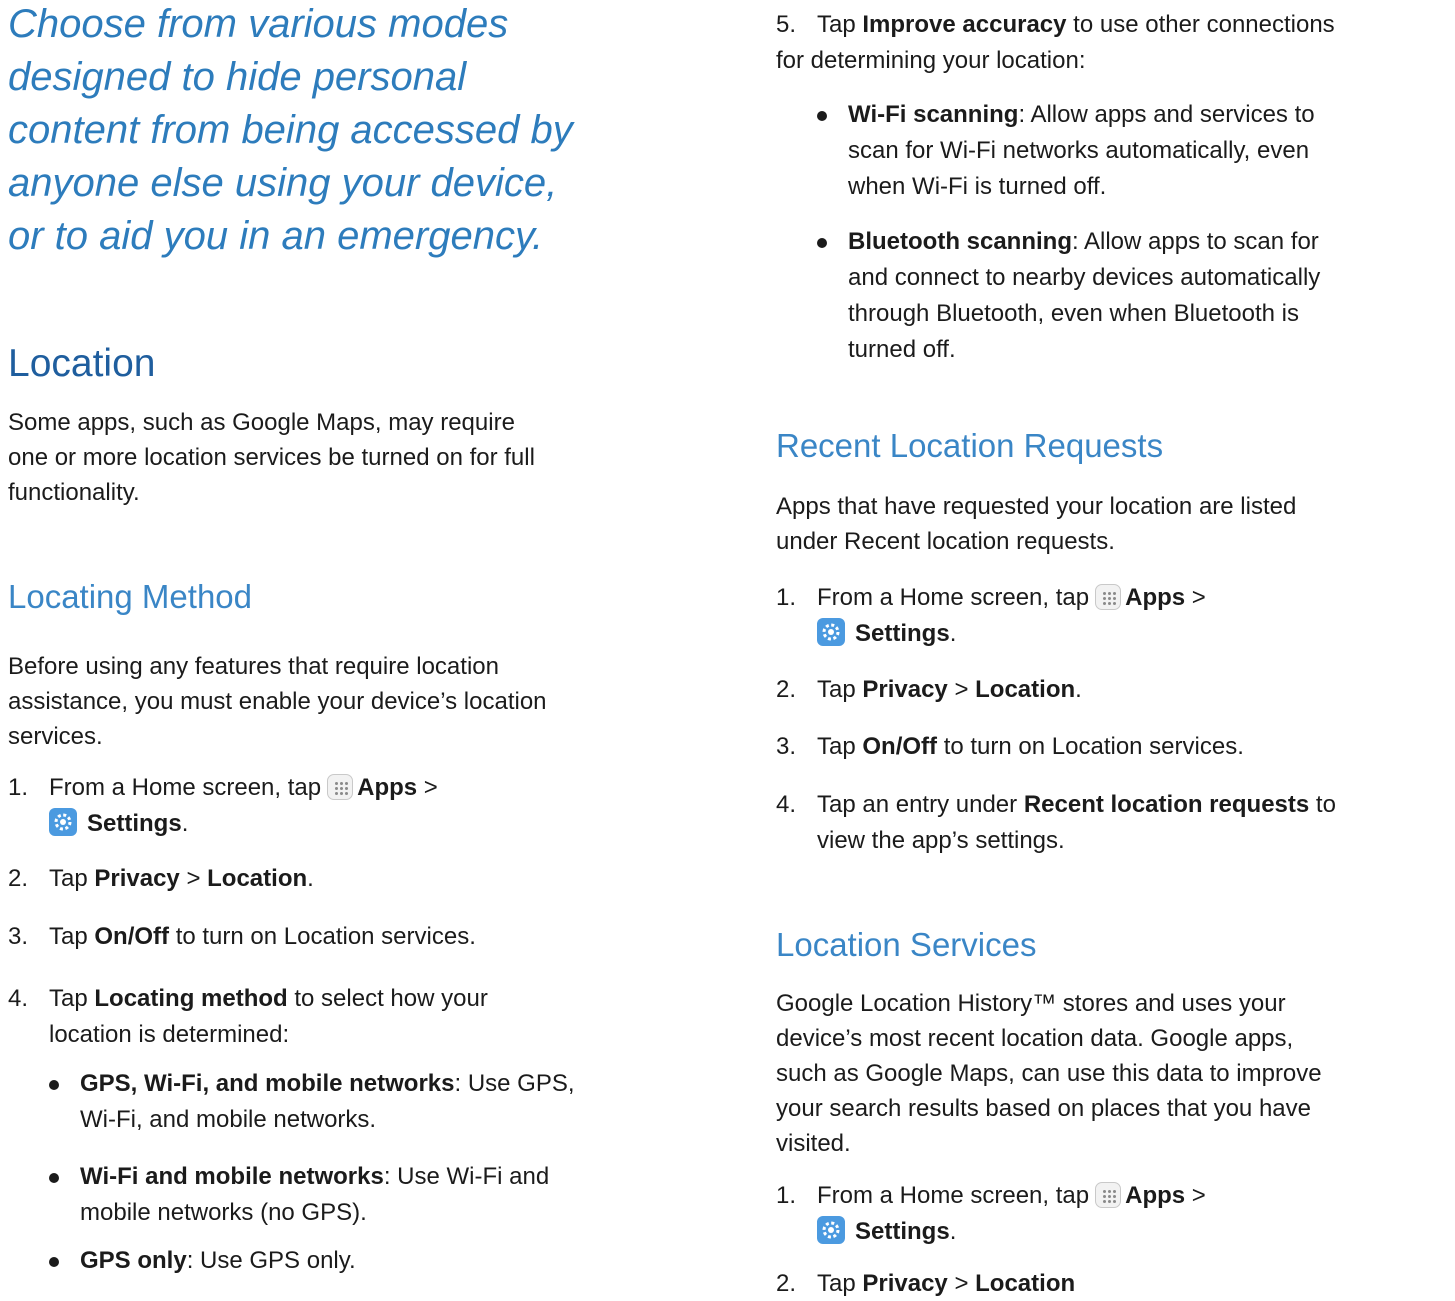  Describe the element at coordinates (1325, 804) in the screenshot. I see `step-text: to` at that location.